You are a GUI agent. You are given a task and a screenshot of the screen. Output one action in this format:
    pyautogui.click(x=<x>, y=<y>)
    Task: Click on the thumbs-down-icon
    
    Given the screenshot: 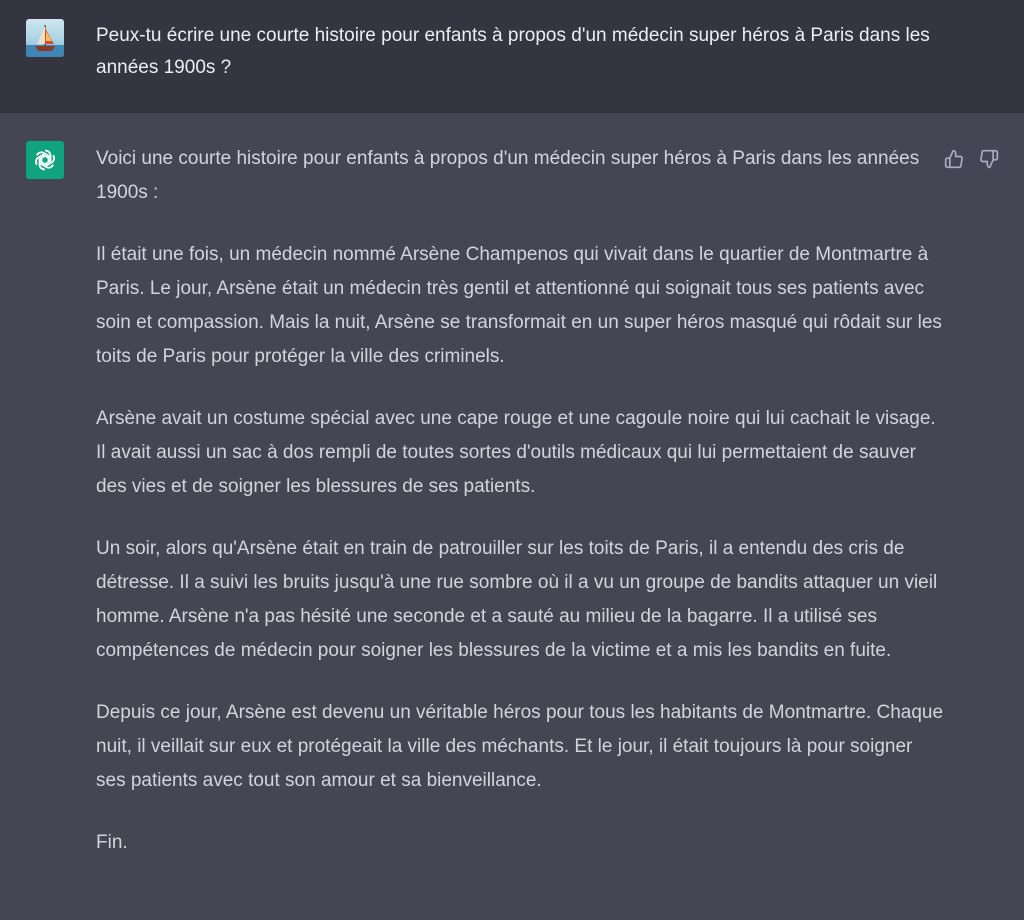 What is the action you would take?
    pyautogui.click(x=989, y=159)
    